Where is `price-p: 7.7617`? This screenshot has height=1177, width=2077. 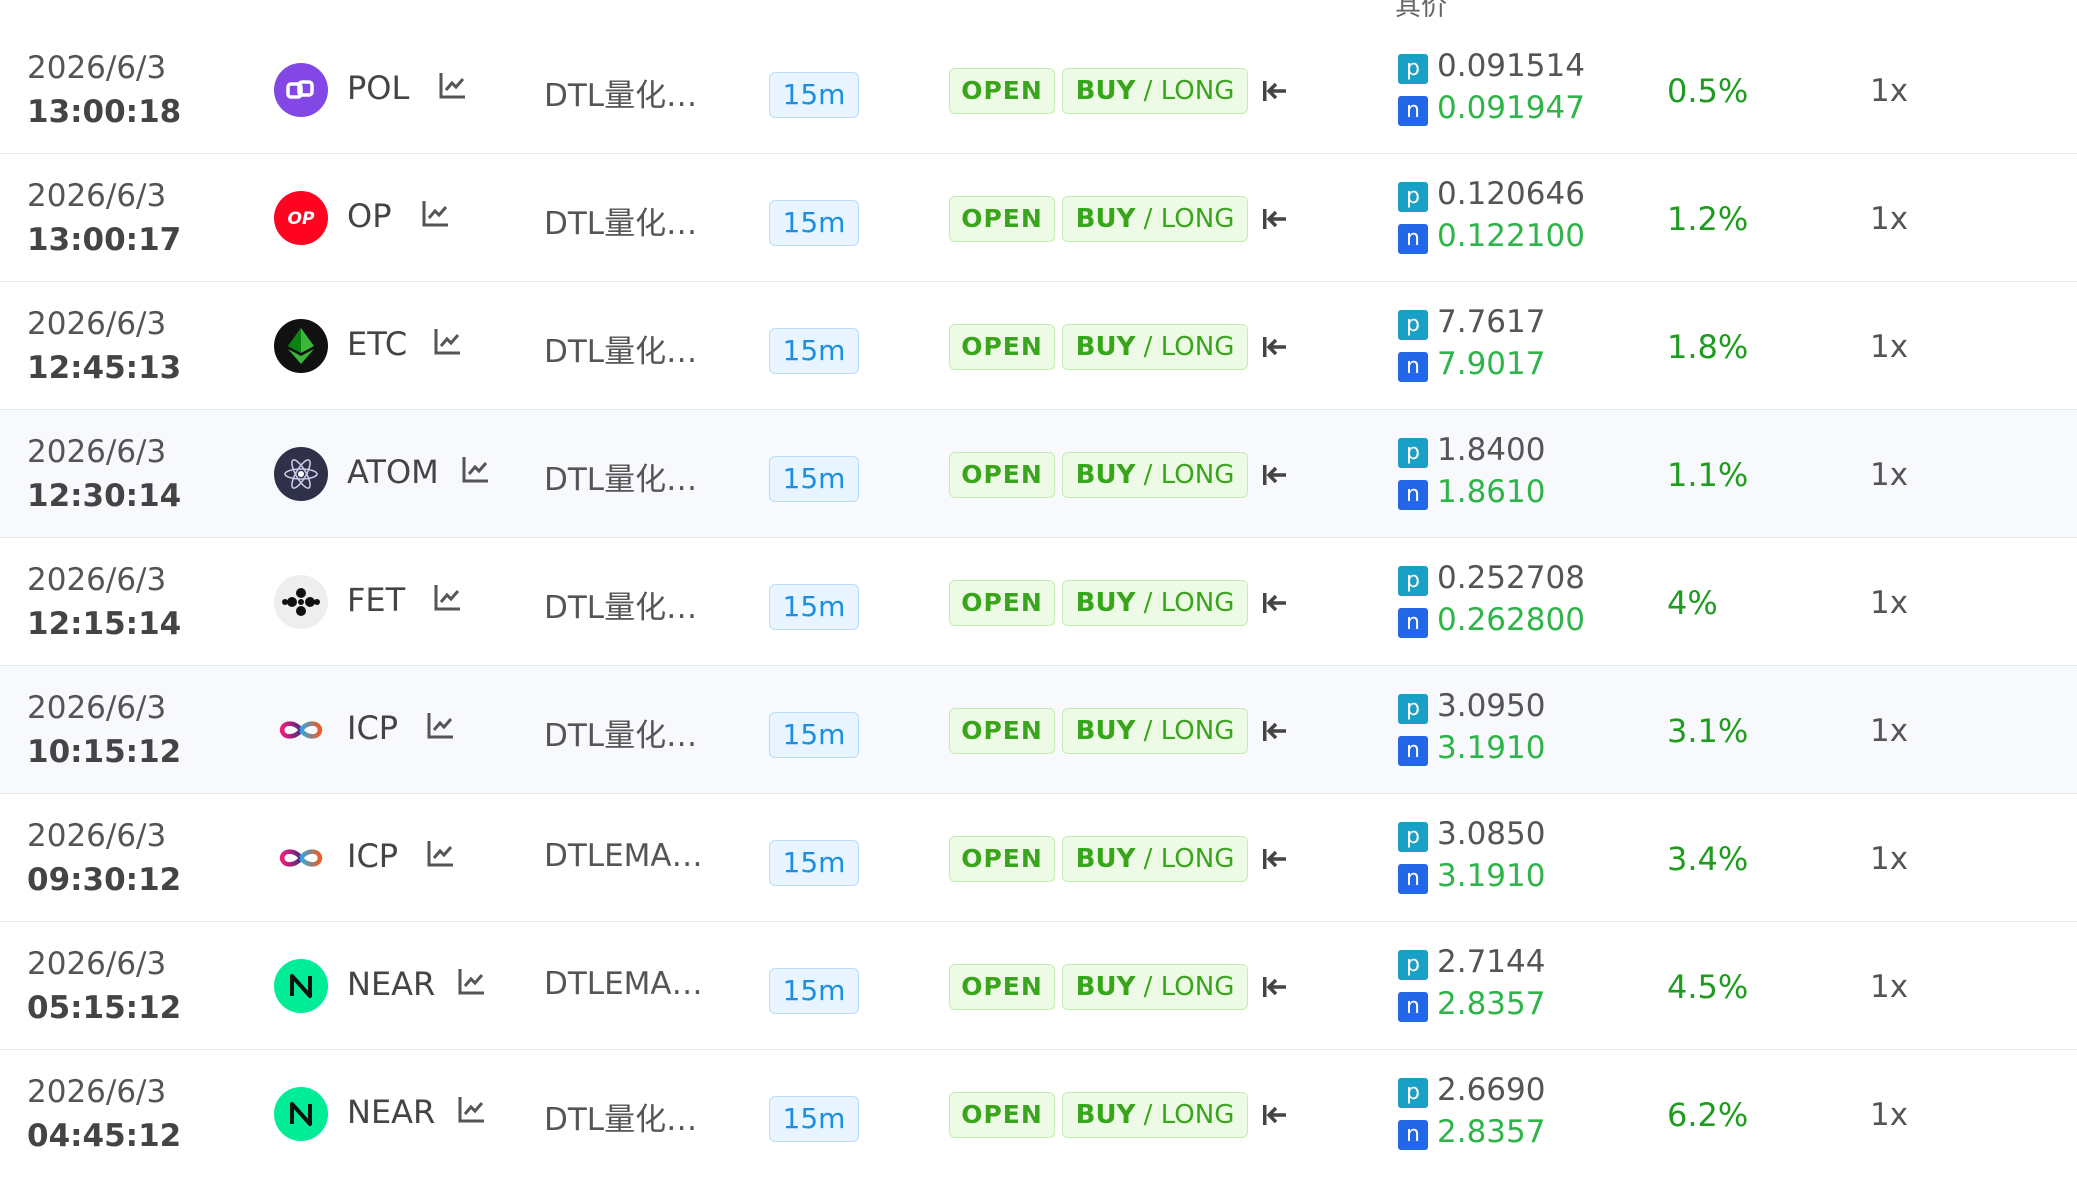 price-p: 7.7617 is located at coordinates (1491, 322).